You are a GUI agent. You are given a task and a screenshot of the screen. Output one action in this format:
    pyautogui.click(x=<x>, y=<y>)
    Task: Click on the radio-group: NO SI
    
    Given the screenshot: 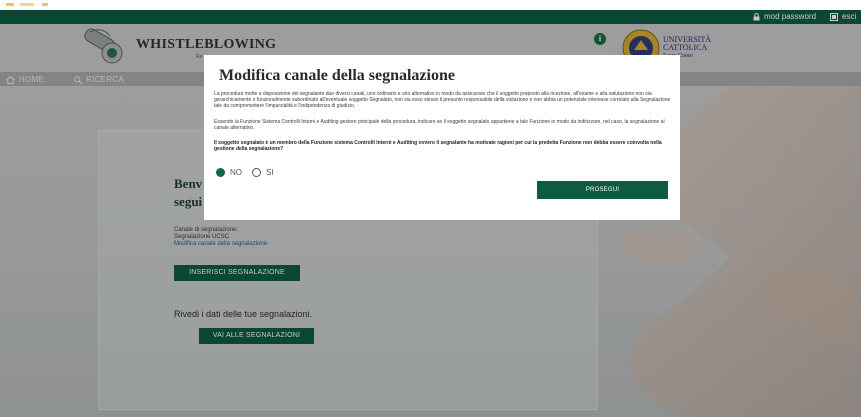 What is the action you would take?
    pyautogui.click(x=250, y=172)
    